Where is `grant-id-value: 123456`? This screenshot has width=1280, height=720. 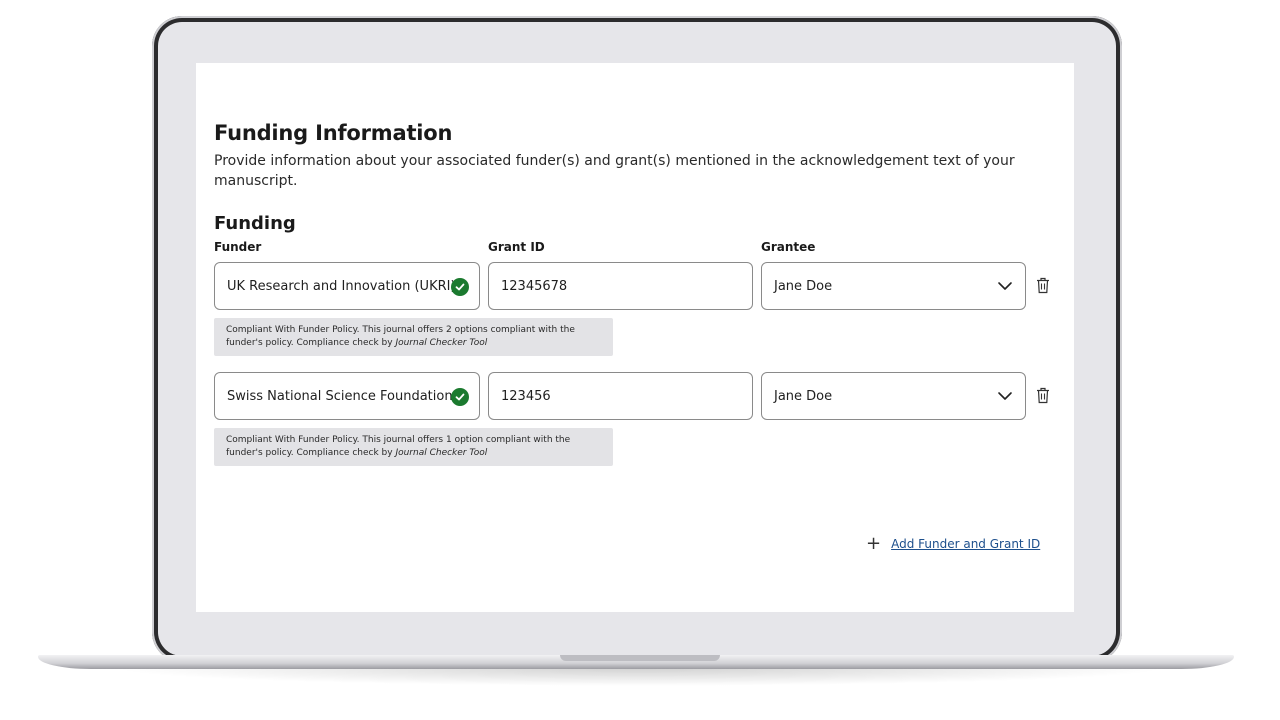
grant-id-value: 123456 is located at coordinates (526, 396).